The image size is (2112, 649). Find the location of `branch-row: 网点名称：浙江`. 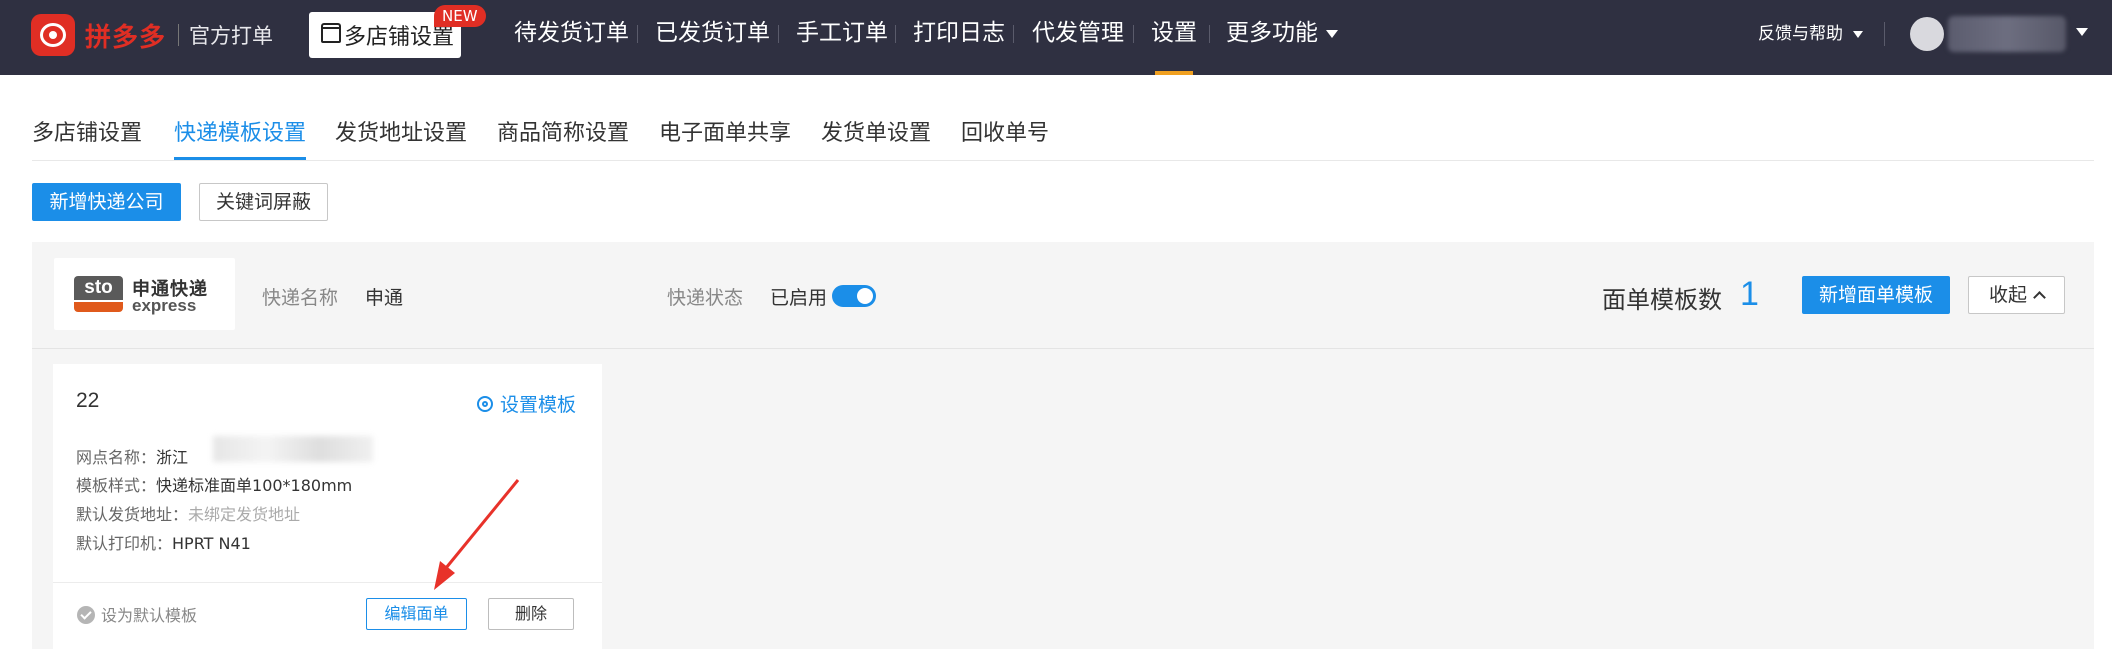

branch-row: 网点名称：浙江 is located at coordinates (132, 456).